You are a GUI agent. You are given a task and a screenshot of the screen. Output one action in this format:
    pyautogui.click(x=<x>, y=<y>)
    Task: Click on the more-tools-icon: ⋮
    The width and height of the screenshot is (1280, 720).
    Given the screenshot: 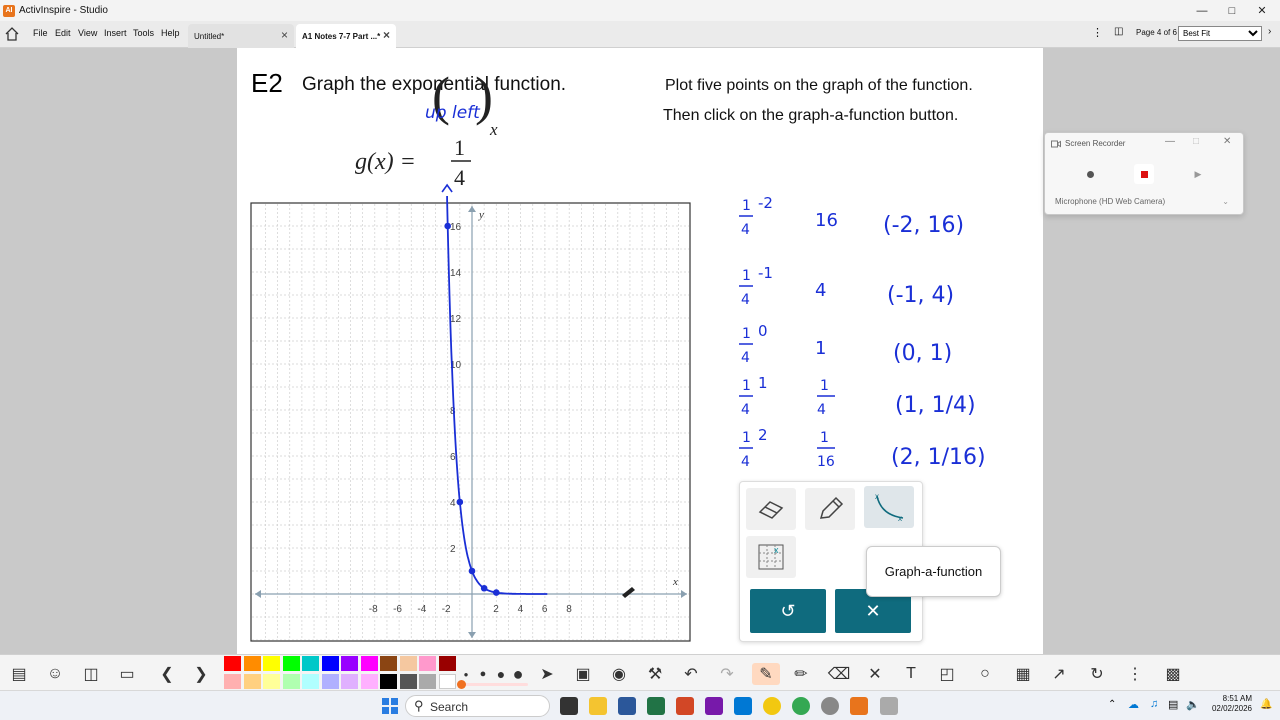 What is the action you would take?
    pyautogui.click(x=1135, y=674)
    